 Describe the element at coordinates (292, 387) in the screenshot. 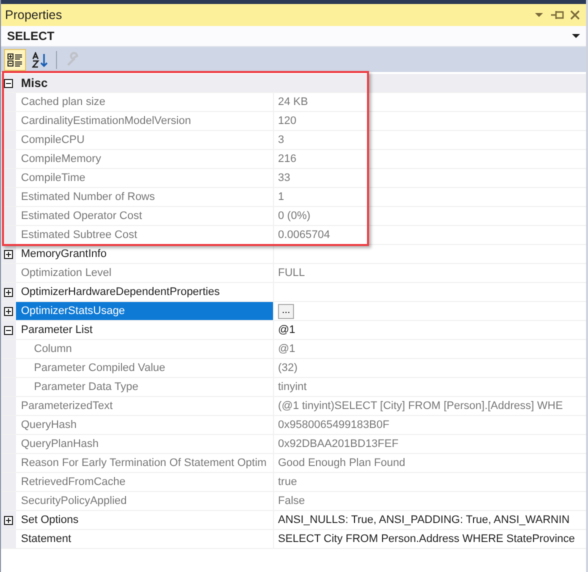

I see `property-value: tinyint` at that location.